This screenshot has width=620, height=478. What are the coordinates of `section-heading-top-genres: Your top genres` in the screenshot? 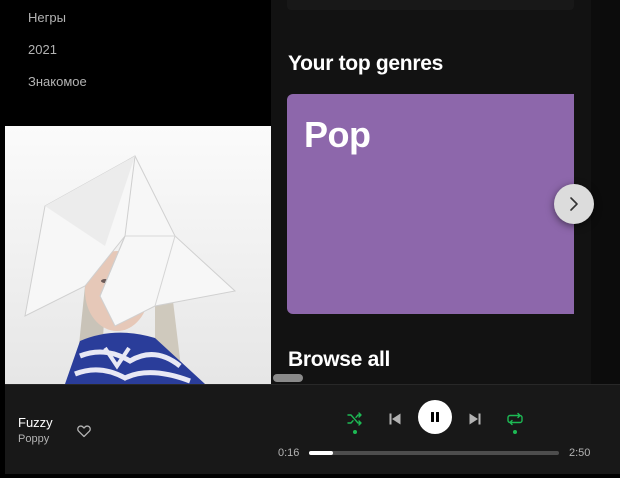 It's located at (365, 63).